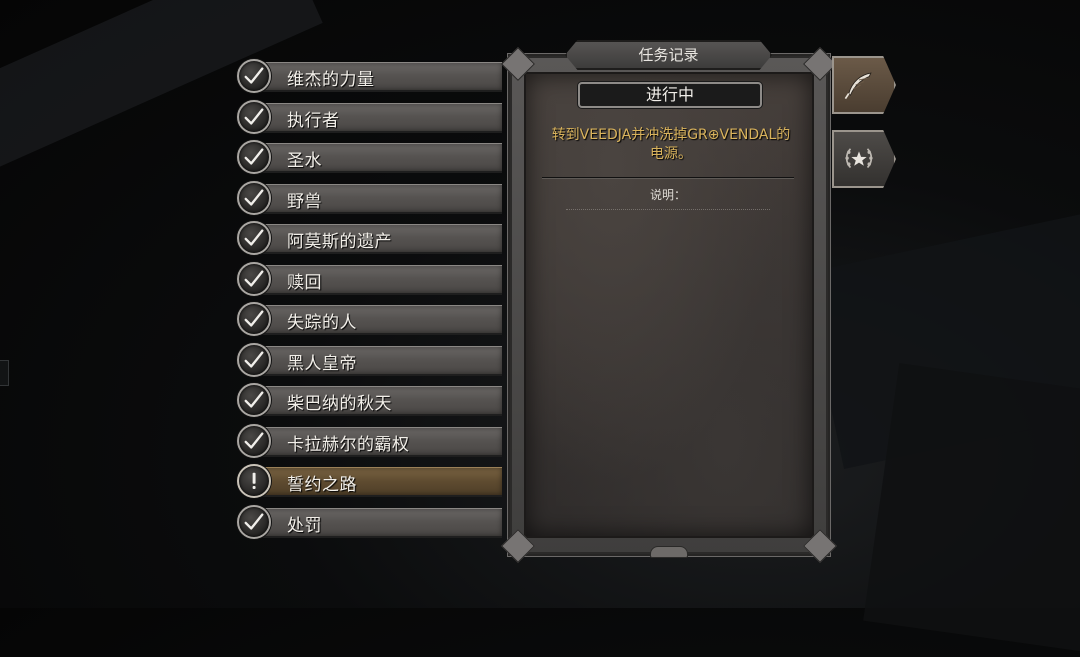 This screenshot has height=657, width=1080. Describe the element at coordinates (313, 120) in the screenshot. I see `quest-row-label: 执行者` at that location.